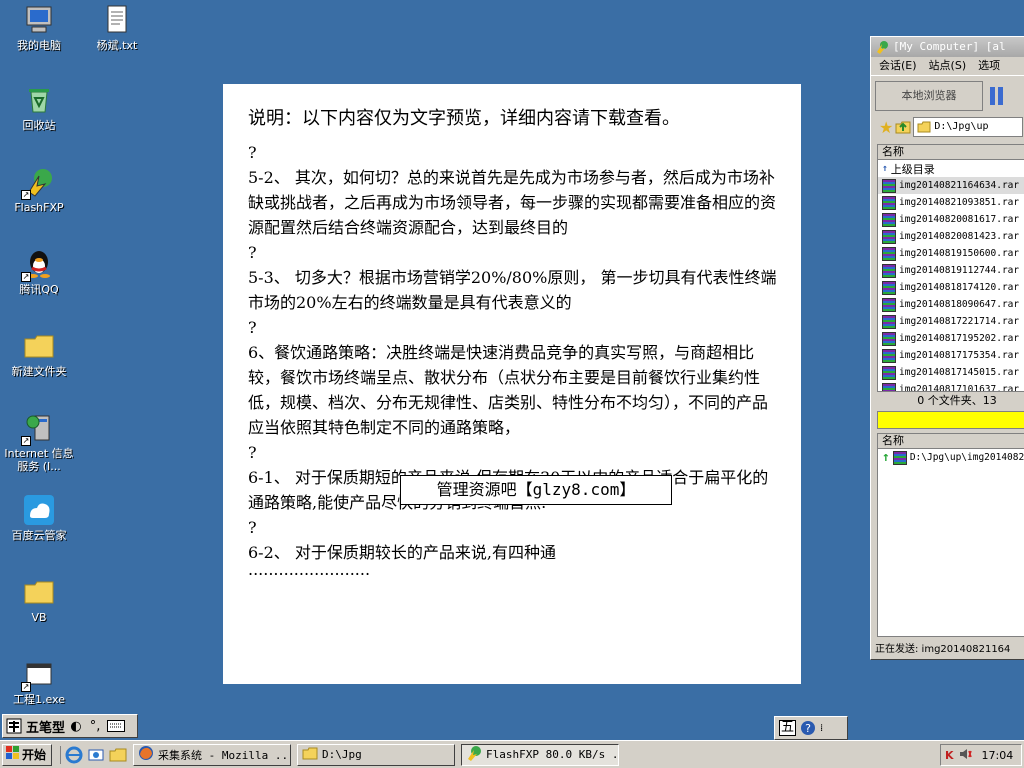 This screenshot has height=768, width=1024. I want to click on star-icon: ★, so click(886, 127).